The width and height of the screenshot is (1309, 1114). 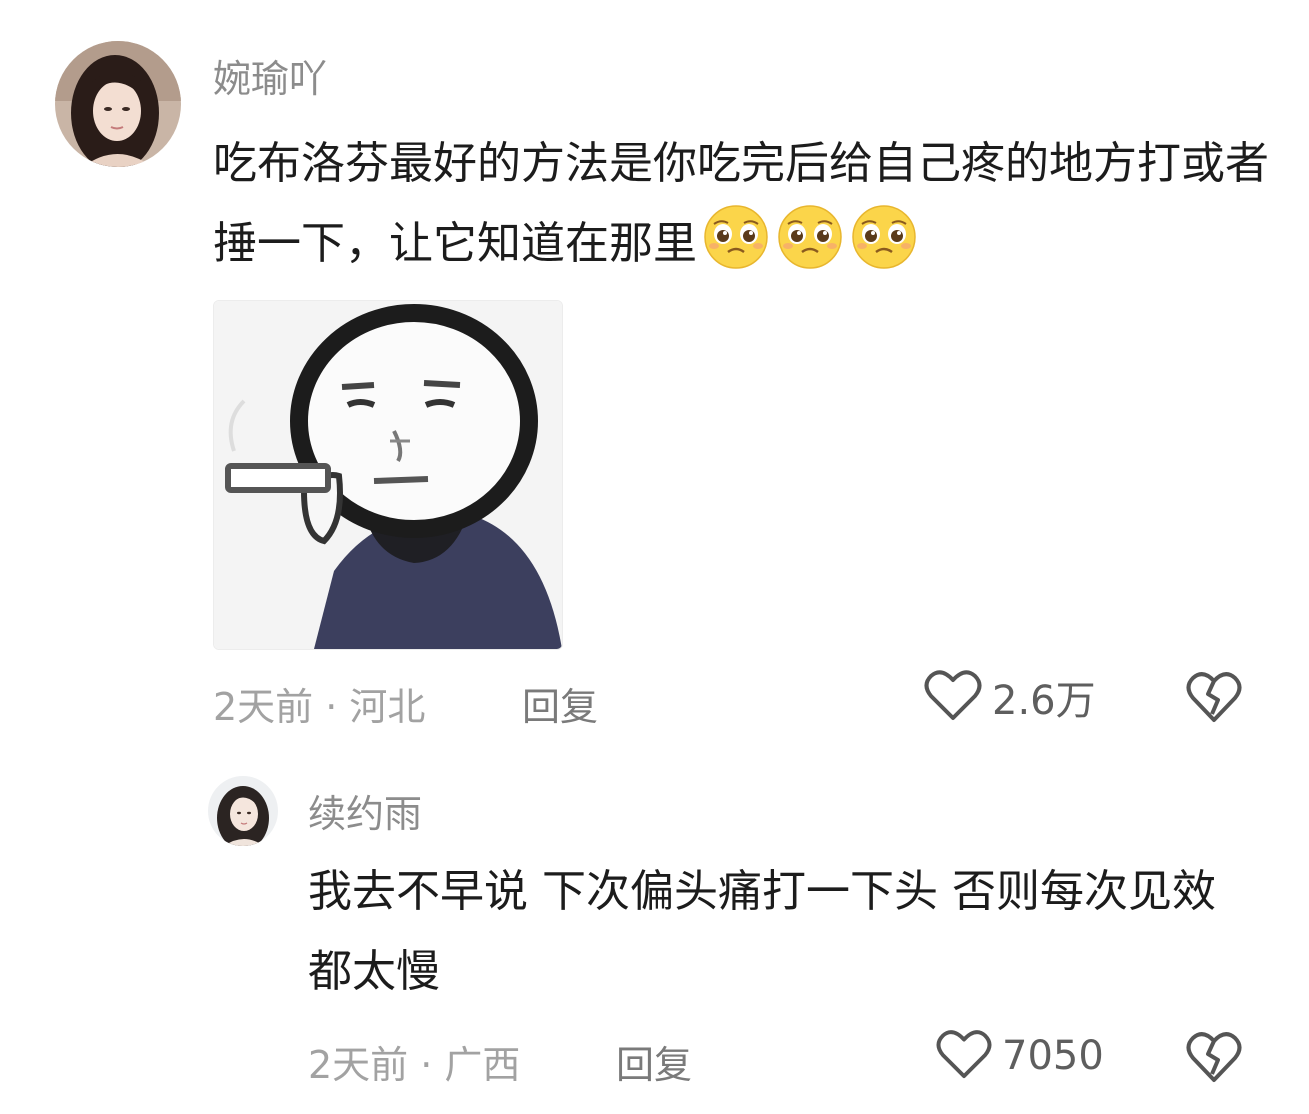 I want to click on comment-meta: 2天前 · 河北, so click(x=319, y=707).